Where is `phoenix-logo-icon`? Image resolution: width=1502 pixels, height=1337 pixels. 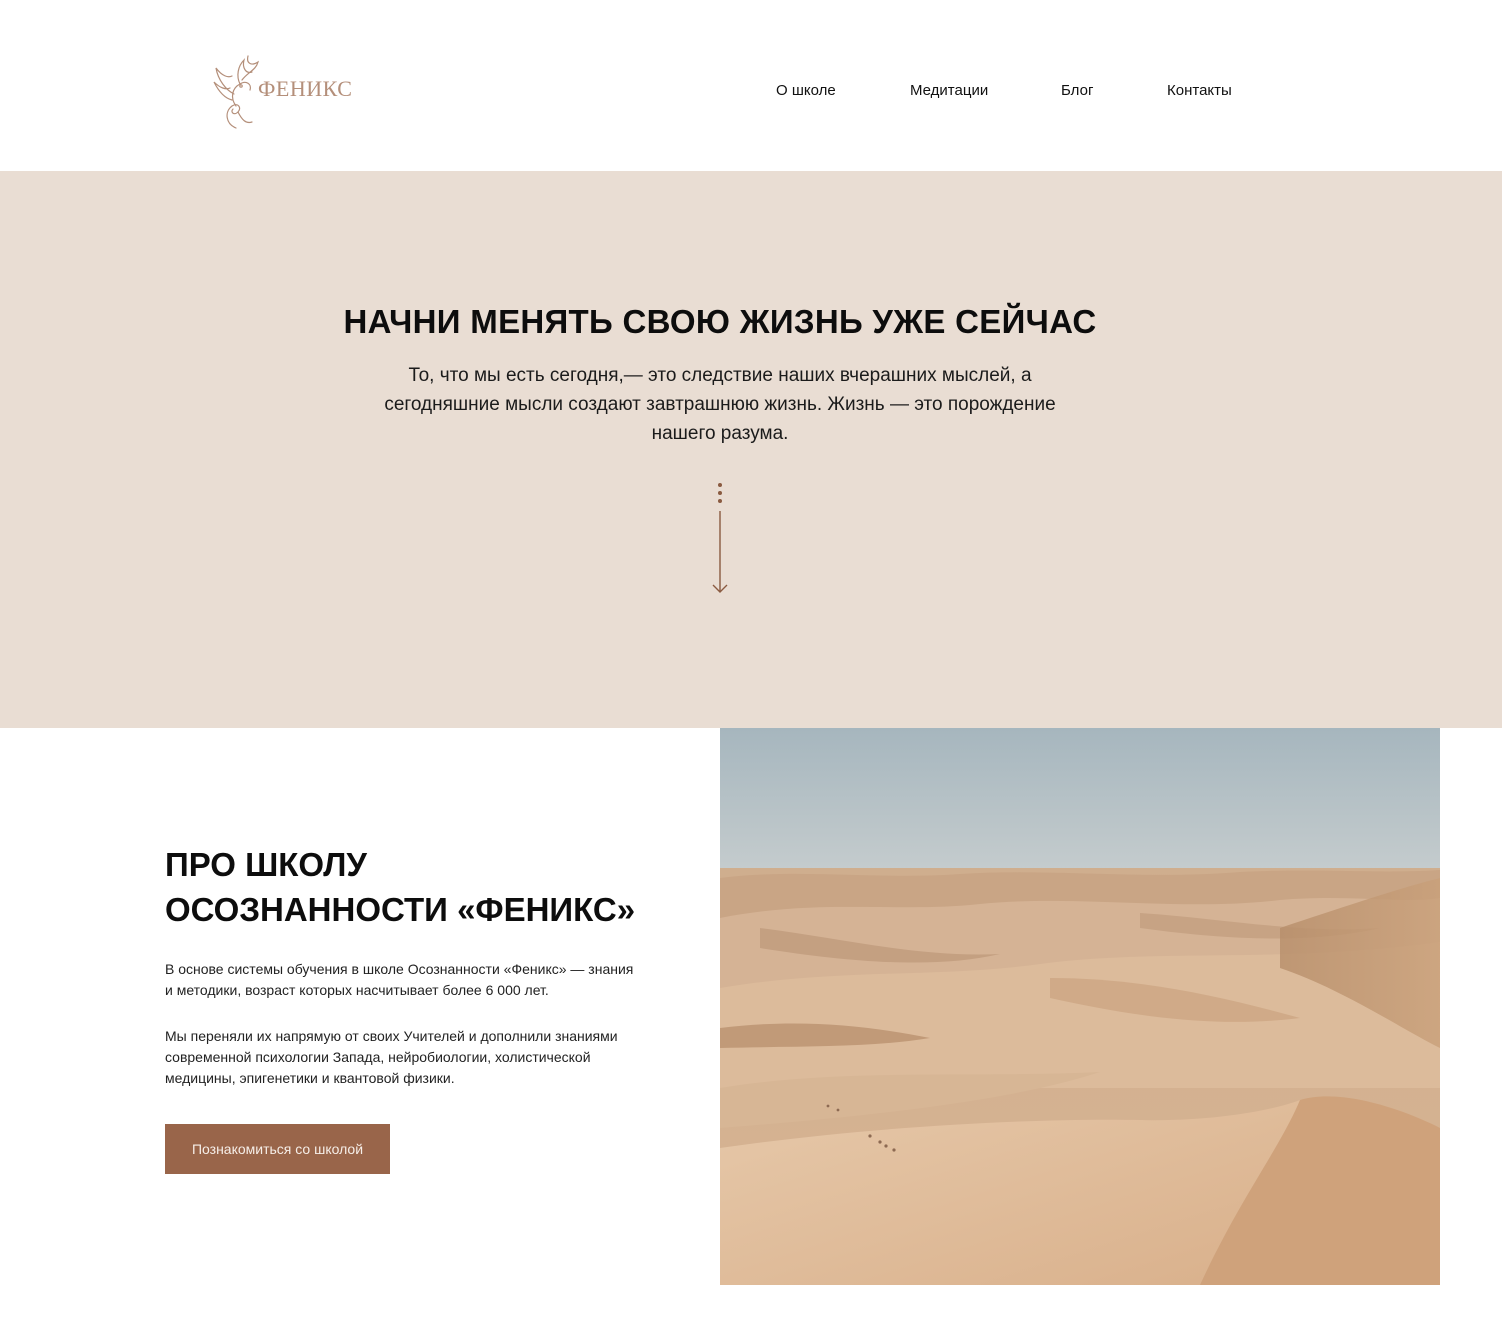
phoenix-logo-icon is located at coordinates (236, 92).